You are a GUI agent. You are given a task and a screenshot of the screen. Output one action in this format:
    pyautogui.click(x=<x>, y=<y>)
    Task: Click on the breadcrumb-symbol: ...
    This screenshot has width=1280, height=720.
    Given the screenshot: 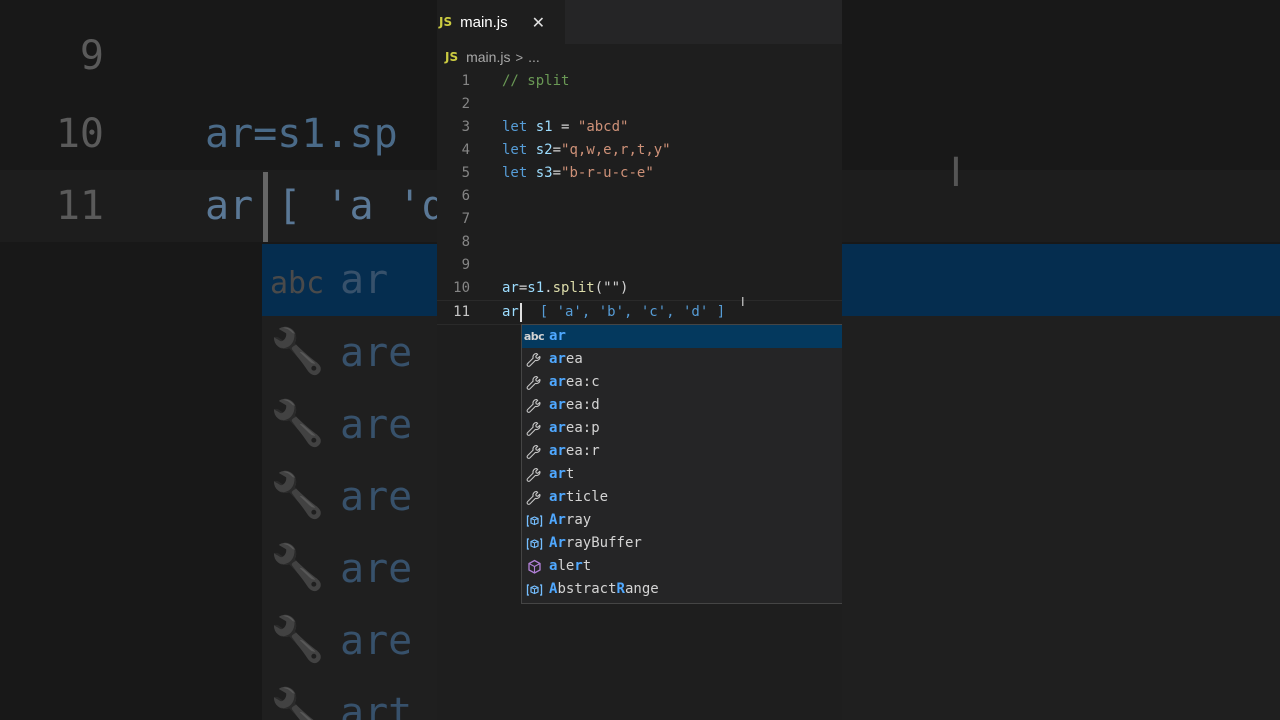 What is the action you would take?
    pyautogui.click(x=534, y=57)
    